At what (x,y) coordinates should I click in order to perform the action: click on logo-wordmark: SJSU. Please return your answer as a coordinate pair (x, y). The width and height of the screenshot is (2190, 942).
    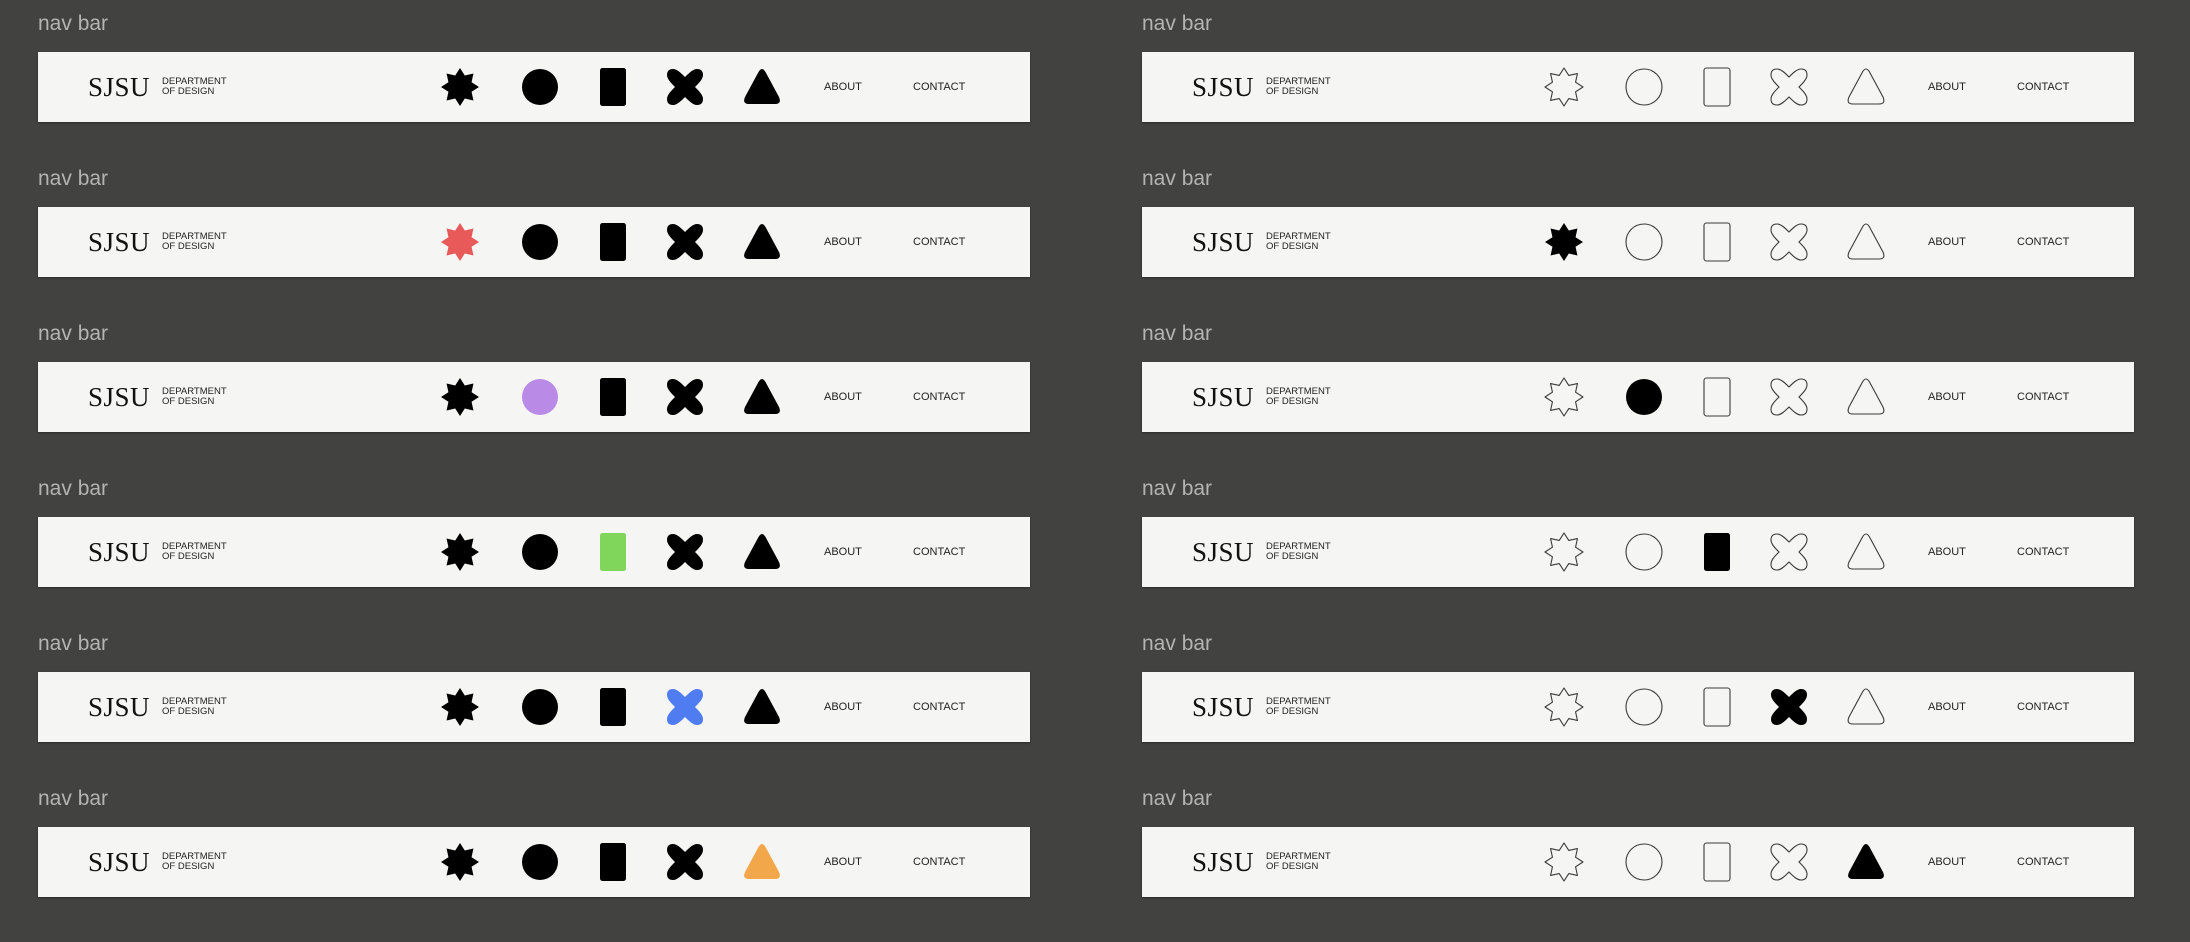
    Looking at the image, I should click on (119, 87).